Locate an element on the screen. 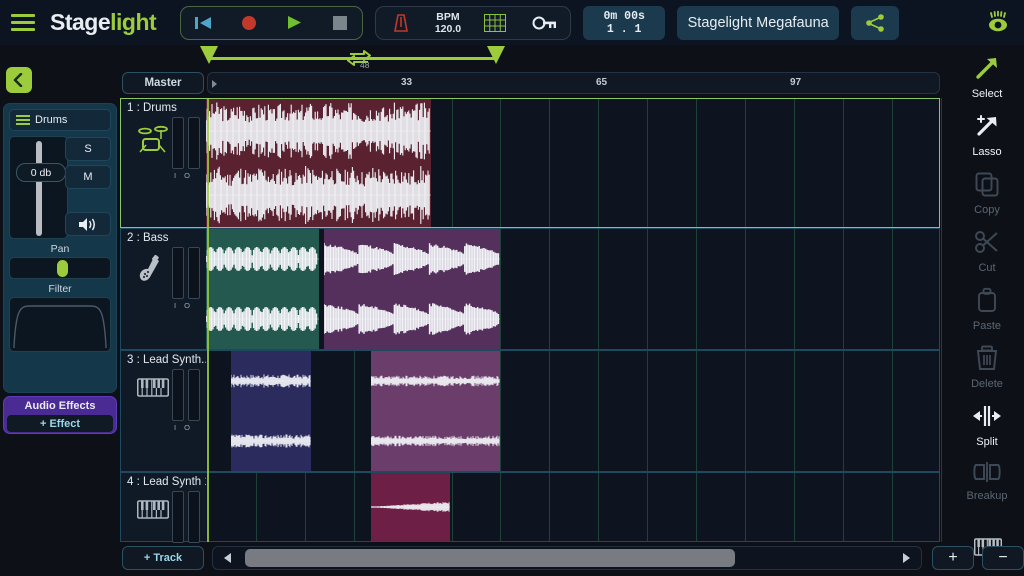 This screenshot has width=1024, height=576. tool-select: Select is located at coordinates (987, 84).